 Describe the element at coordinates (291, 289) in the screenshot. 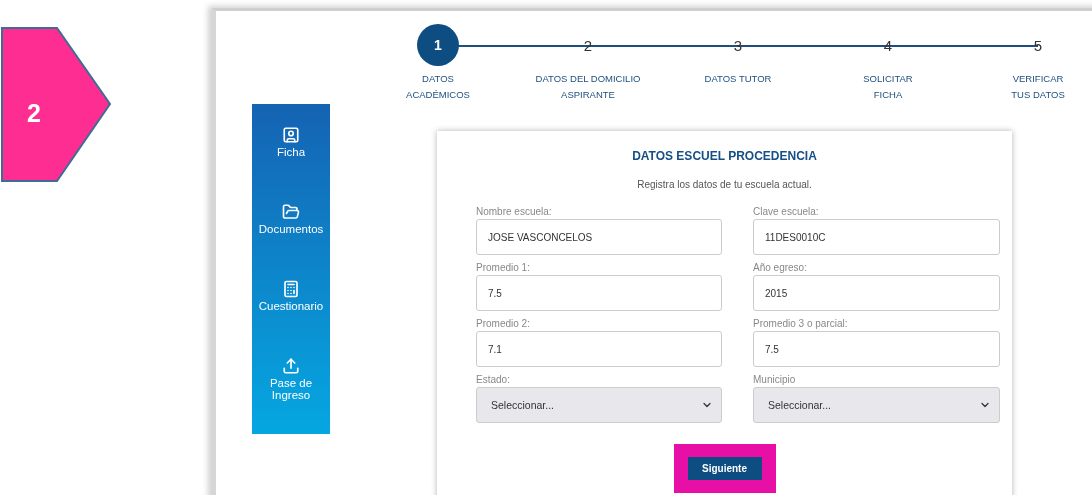

I see `calculator-icon` at that location.